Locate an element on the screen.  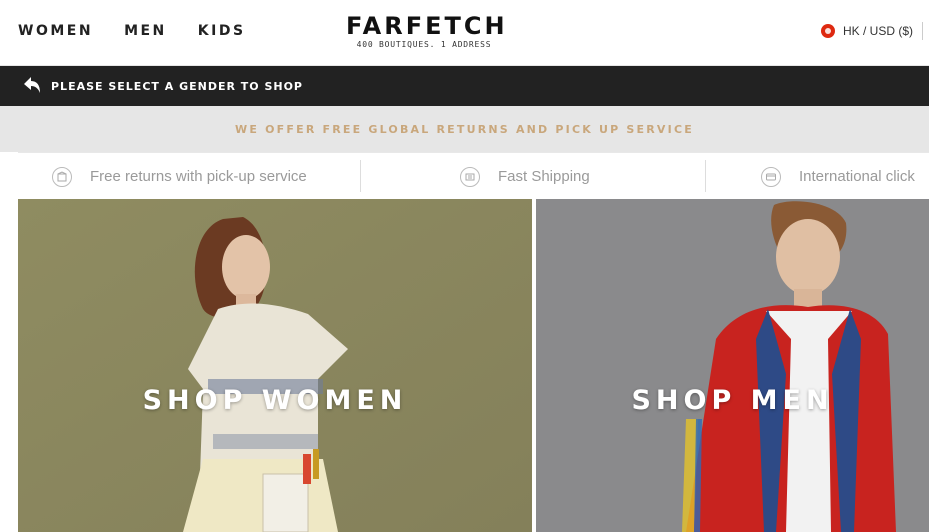
arrow-up-left-icon is located at coordinates (32, 86).